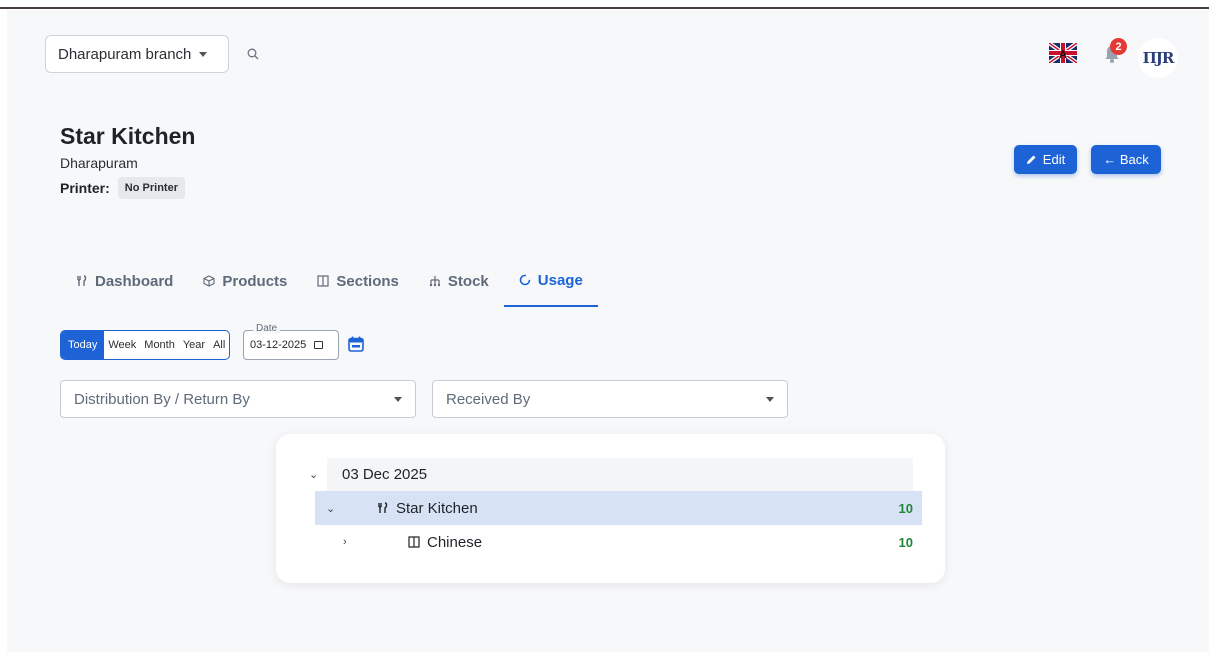  I want to click on tree-section-qty: 10, so click(905, 542).